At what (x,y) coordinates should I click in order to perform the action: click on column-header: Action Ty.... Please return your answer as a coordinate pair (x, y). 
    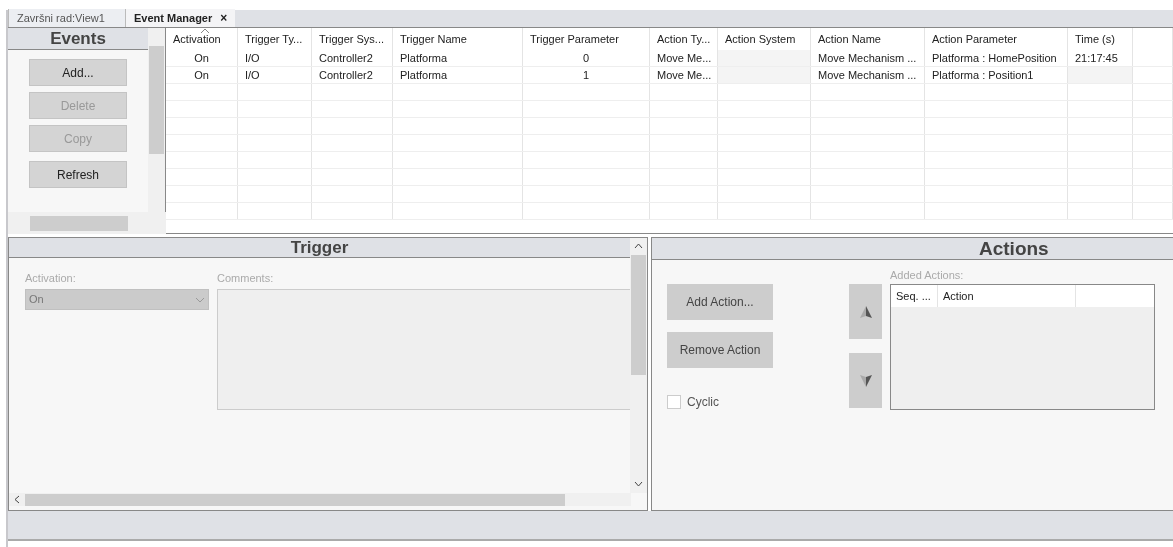
    Looking at the image, I should click on (684, 39).